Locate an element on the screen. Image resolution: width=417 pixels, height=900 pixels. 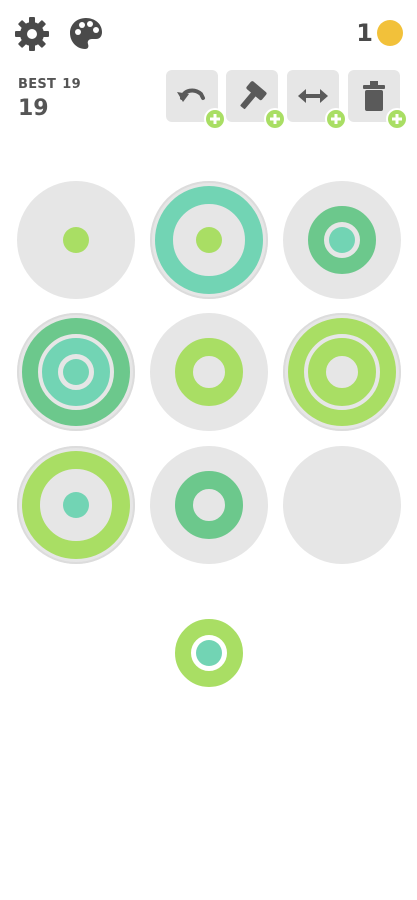
swap-arrows-icon is located at coordinates (313, 96).